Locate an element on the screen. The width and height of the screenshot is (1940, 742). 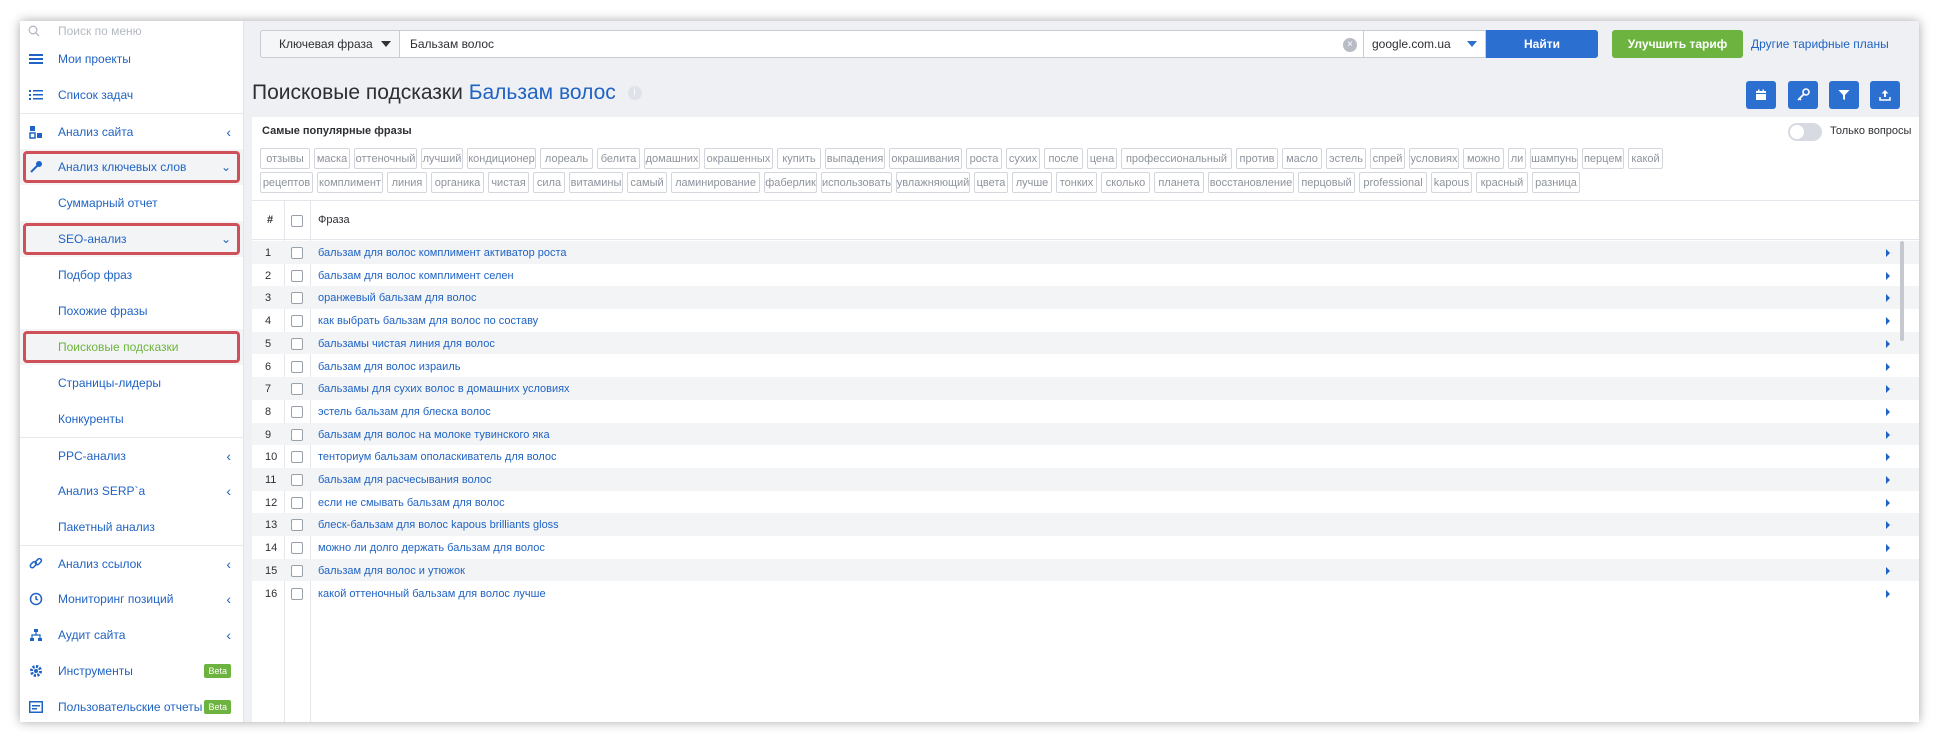
phrase-tag: сила is located at coordinates (549, 182).